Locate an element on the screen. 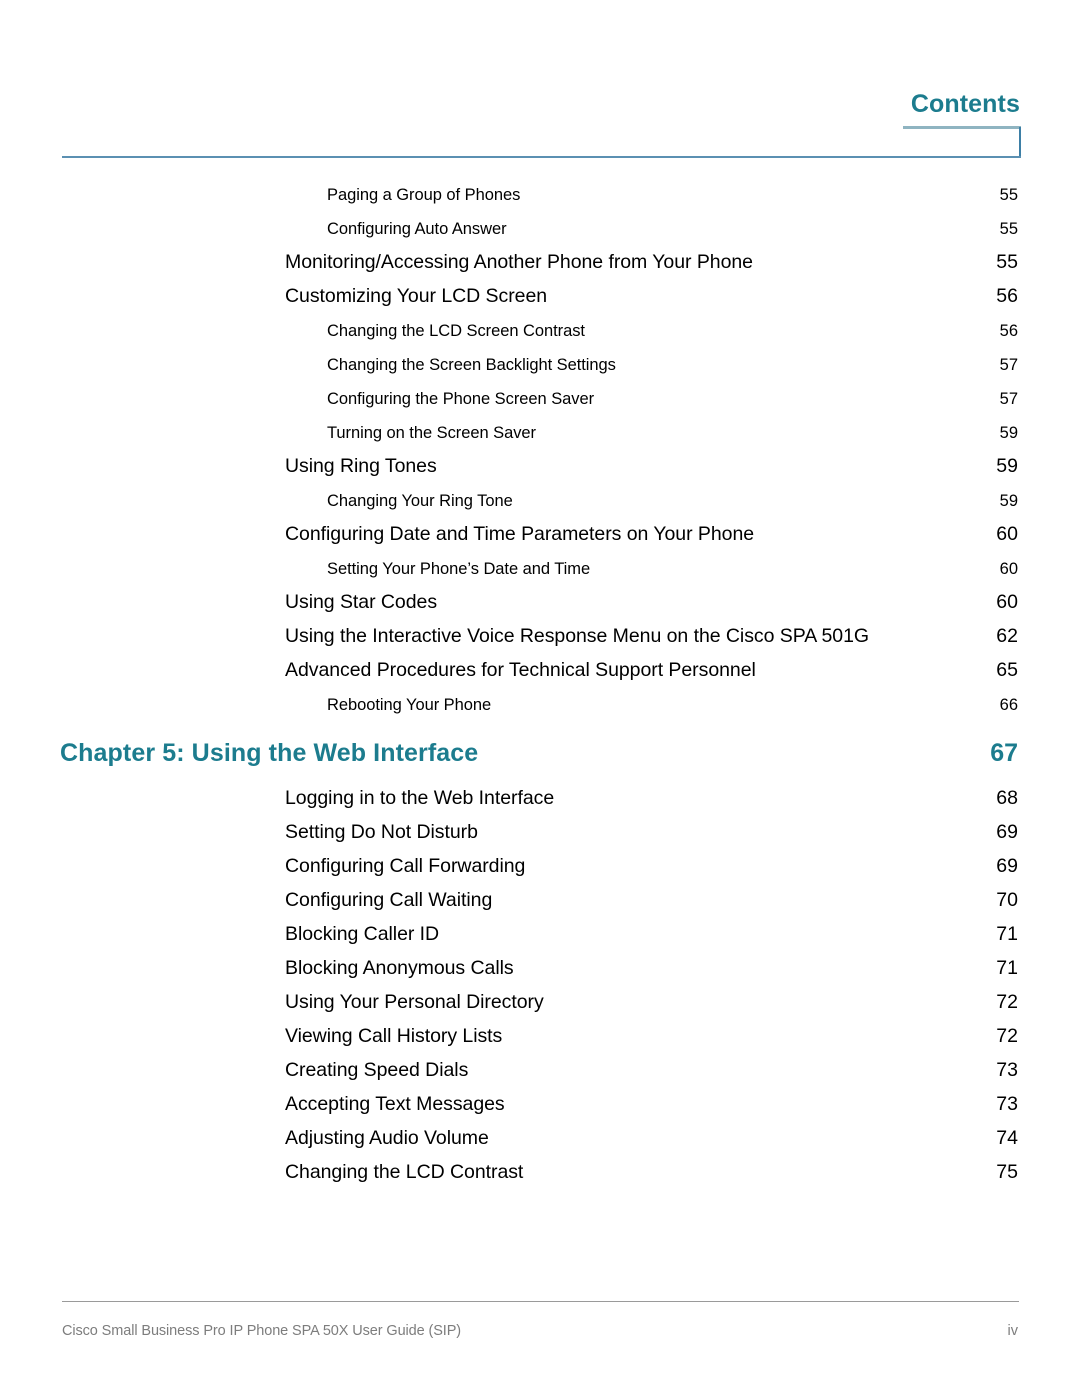  toc-entry-page-number: 68 is located at coordinates (1007, 798).